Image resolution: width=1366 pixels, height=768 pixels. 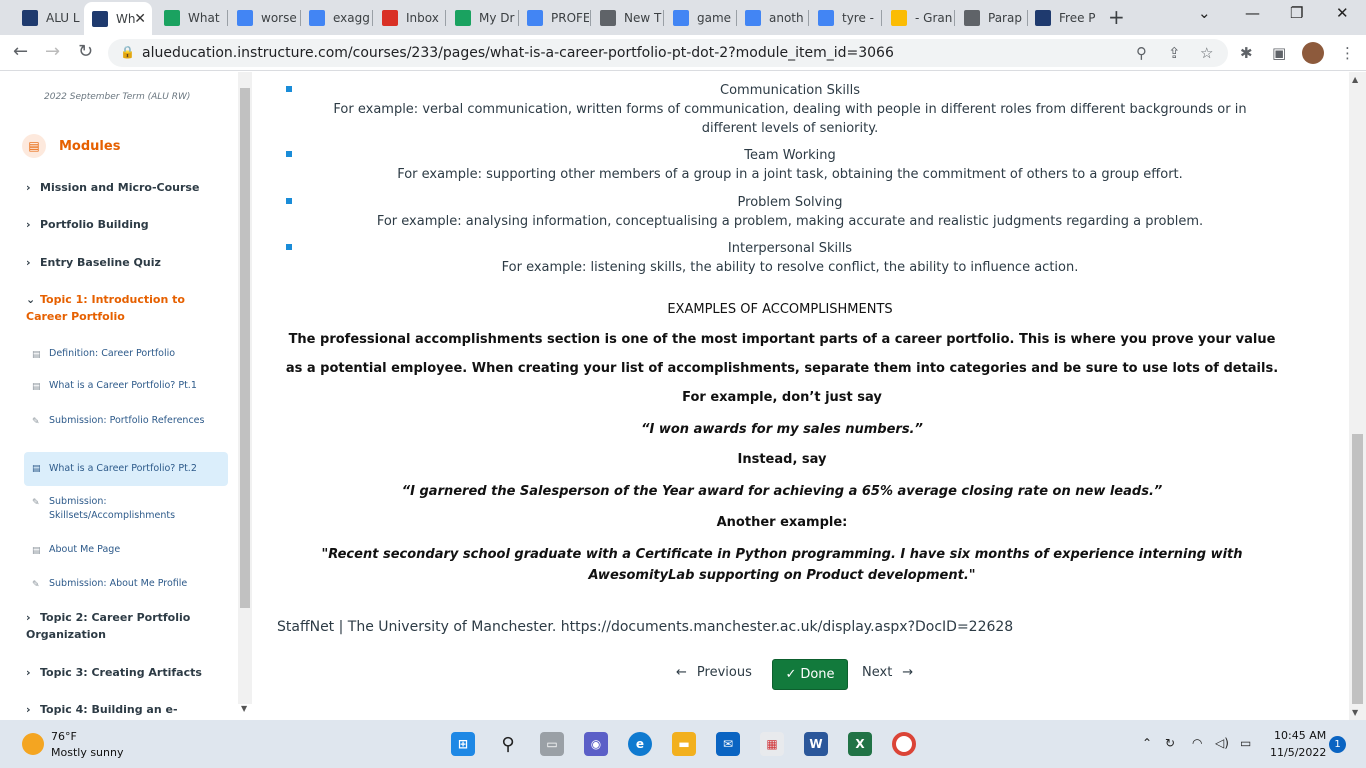 I want to click on browser-tab: worse, so click(x=264, y=17).